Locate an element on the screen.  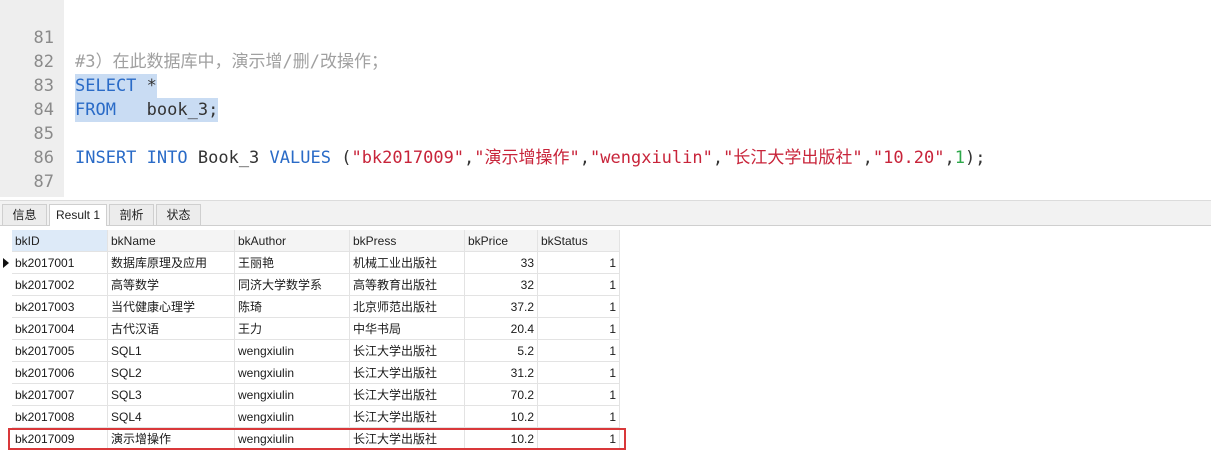
code-line-84: 84 is located at coordinates (27, 97).